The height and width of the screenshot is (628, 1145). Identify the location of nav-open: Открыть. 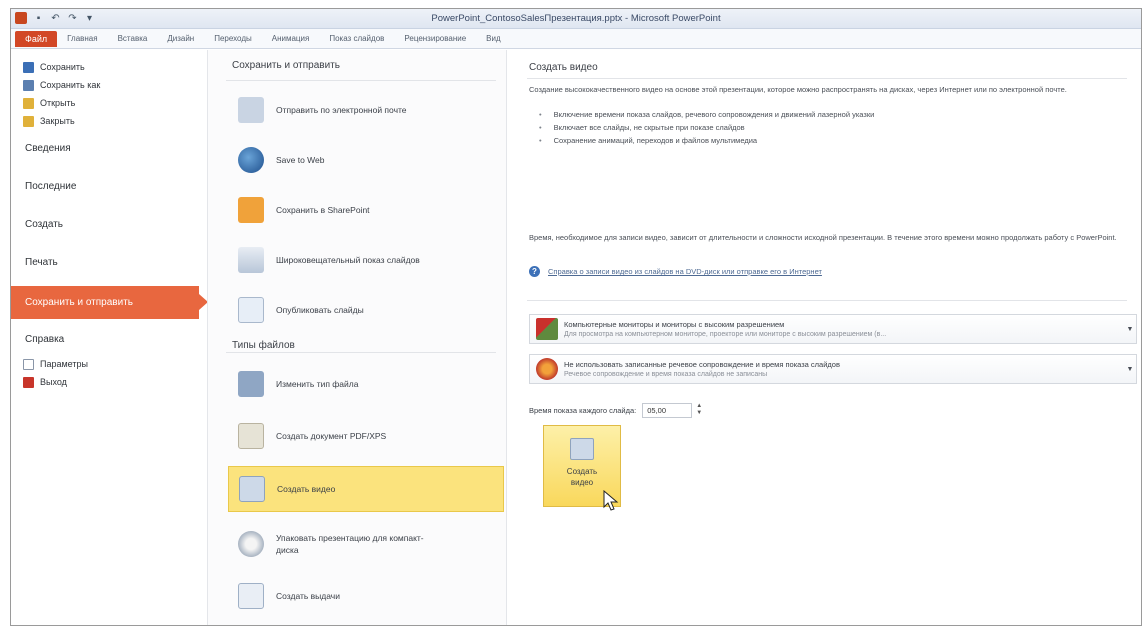
(109, 103).